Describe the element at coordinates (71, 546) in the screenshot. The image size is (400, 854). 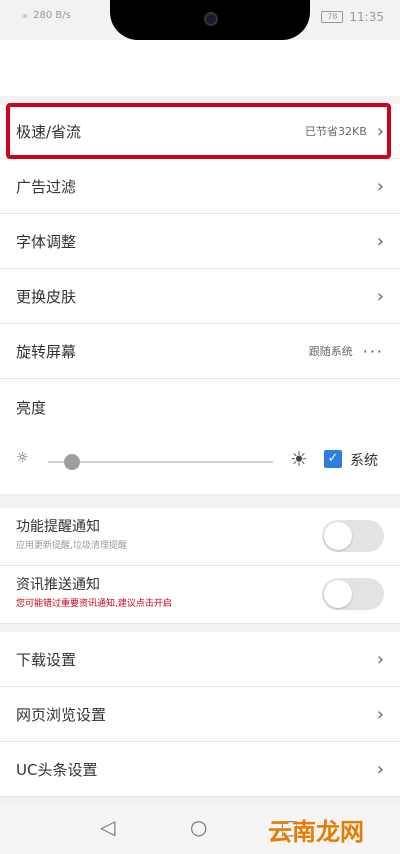
I see `notify-subtitle: 应用更新提醒,垃圾清理提醒` at that location.